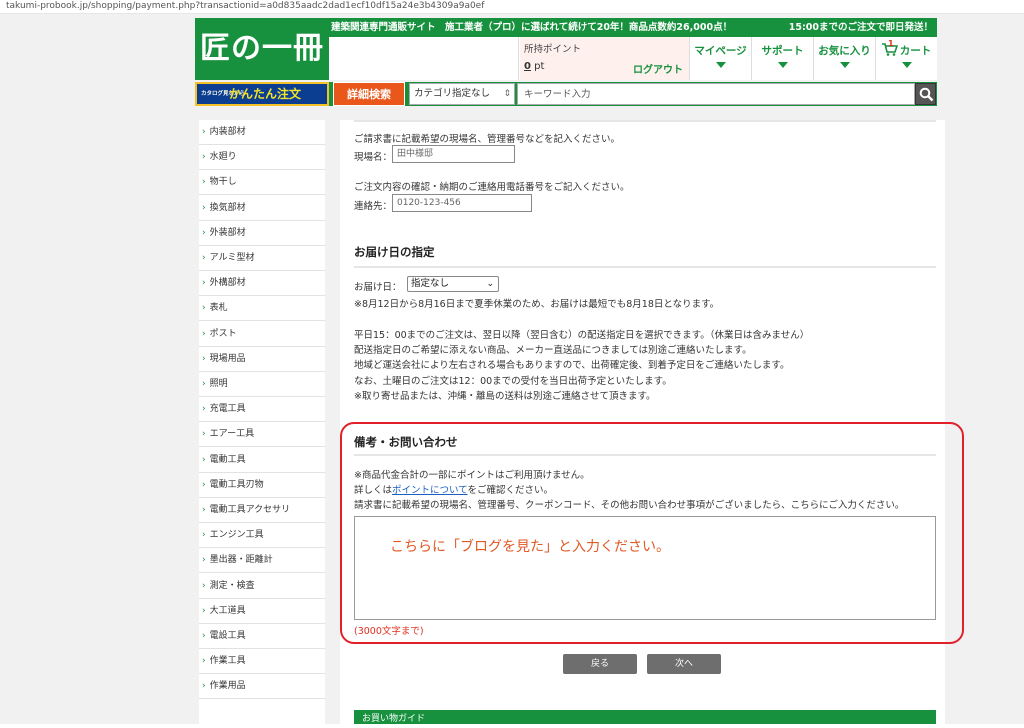  I want to click on site-name-label: 現場名：, so click(373, 157).